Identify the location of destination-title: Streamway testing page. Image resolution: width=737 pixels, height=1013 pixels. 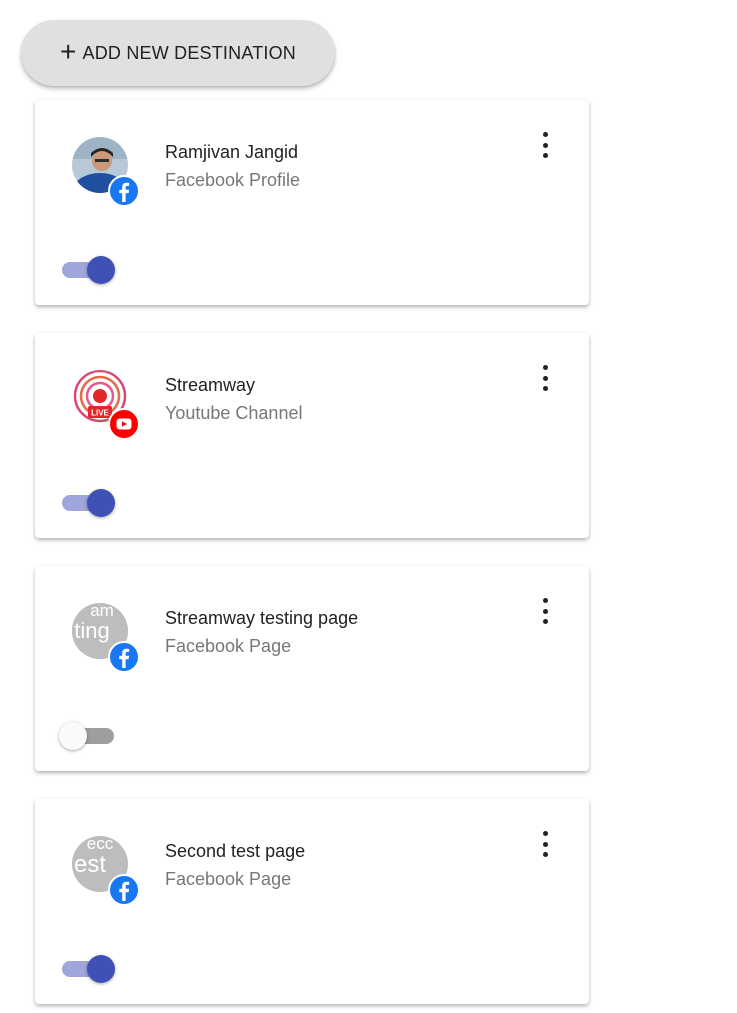
(262, 618).